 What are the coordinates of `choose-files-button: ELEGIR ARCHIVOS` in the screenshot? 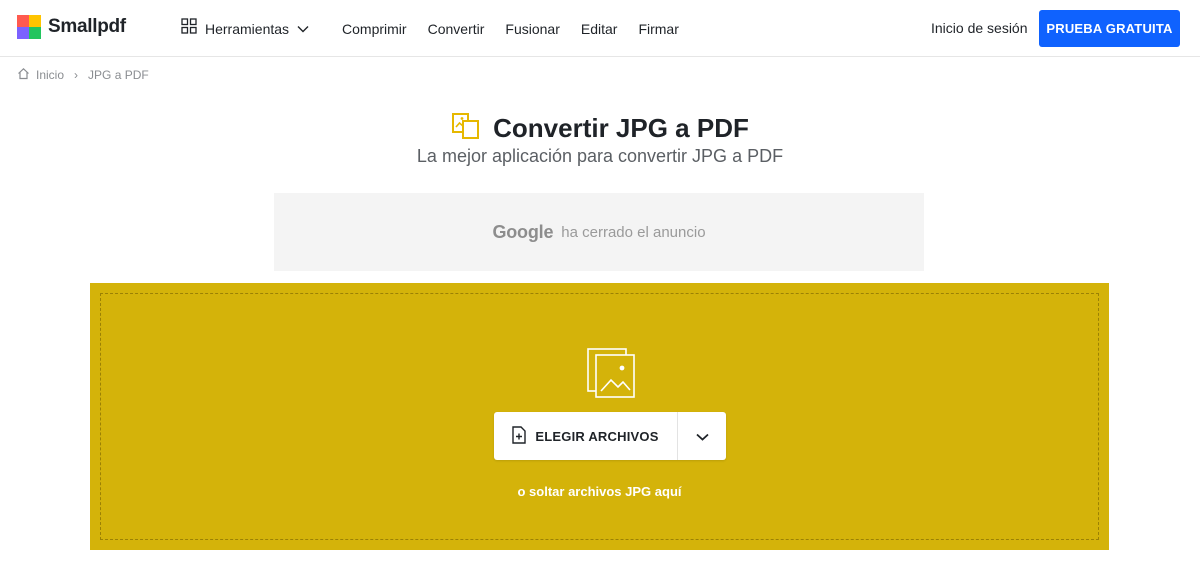 It's located at (585, 436).